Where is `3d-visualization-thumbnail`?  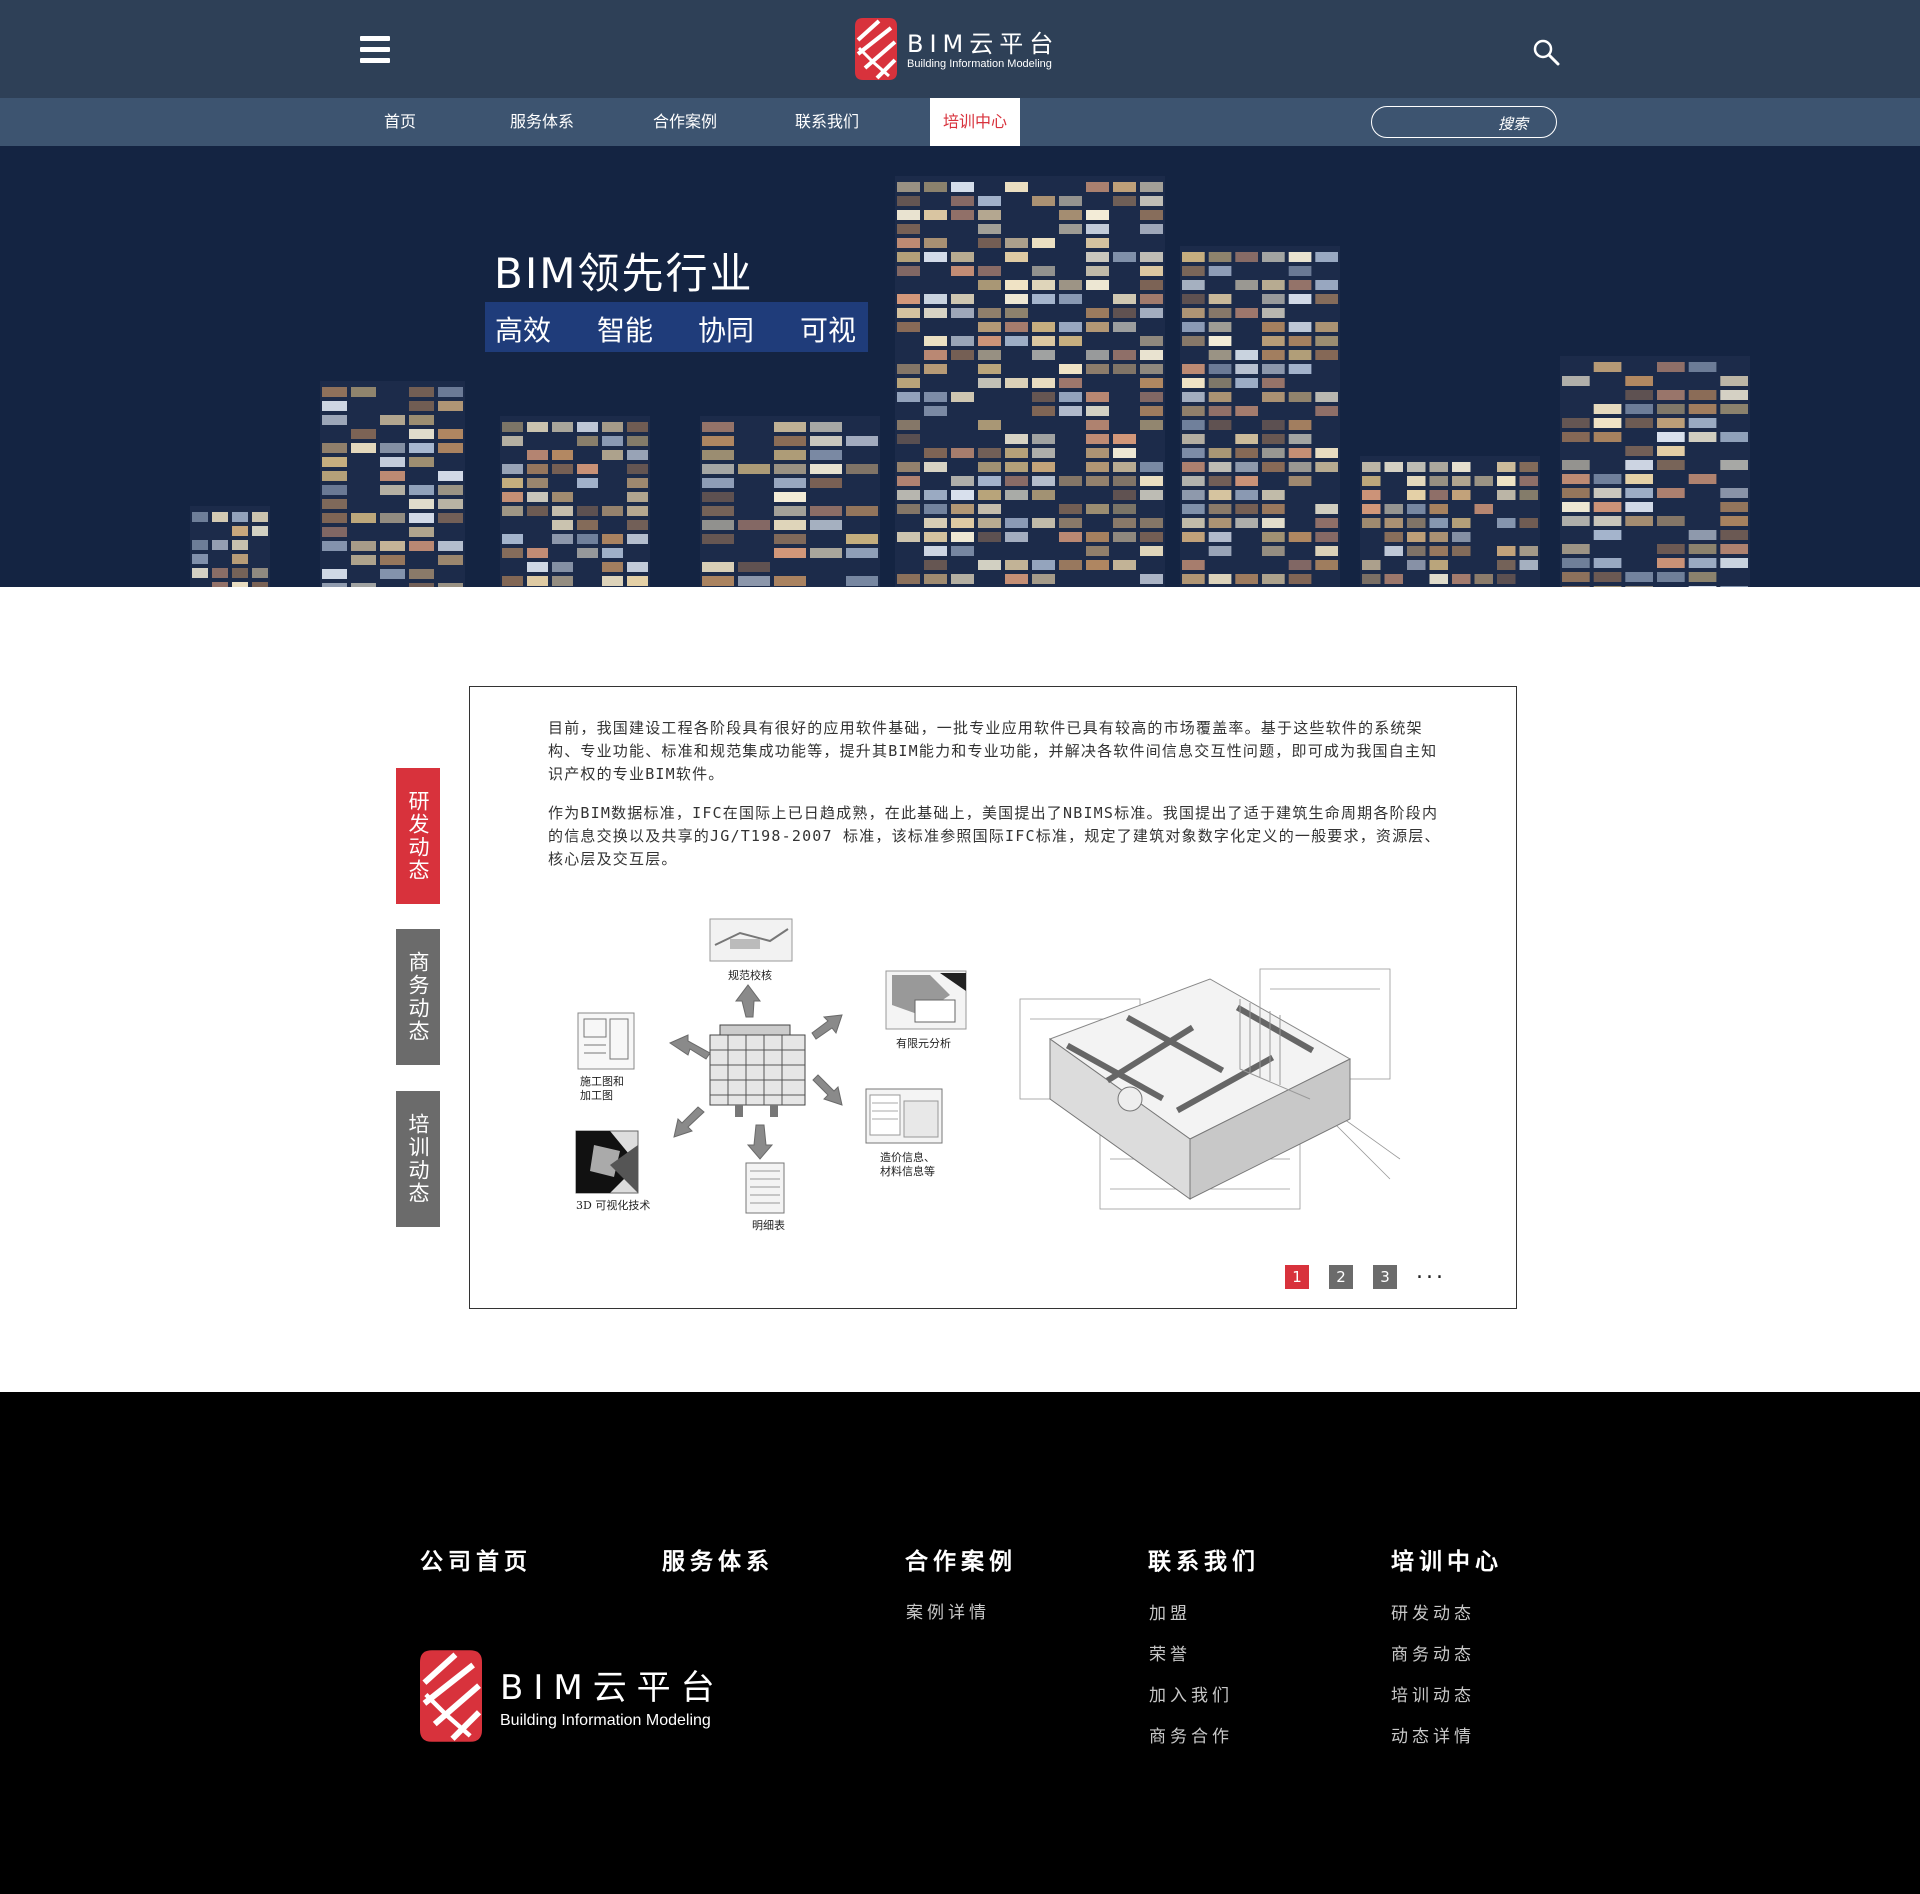
3d-visualization-thumbnail is located at coordinates (607, 1162).